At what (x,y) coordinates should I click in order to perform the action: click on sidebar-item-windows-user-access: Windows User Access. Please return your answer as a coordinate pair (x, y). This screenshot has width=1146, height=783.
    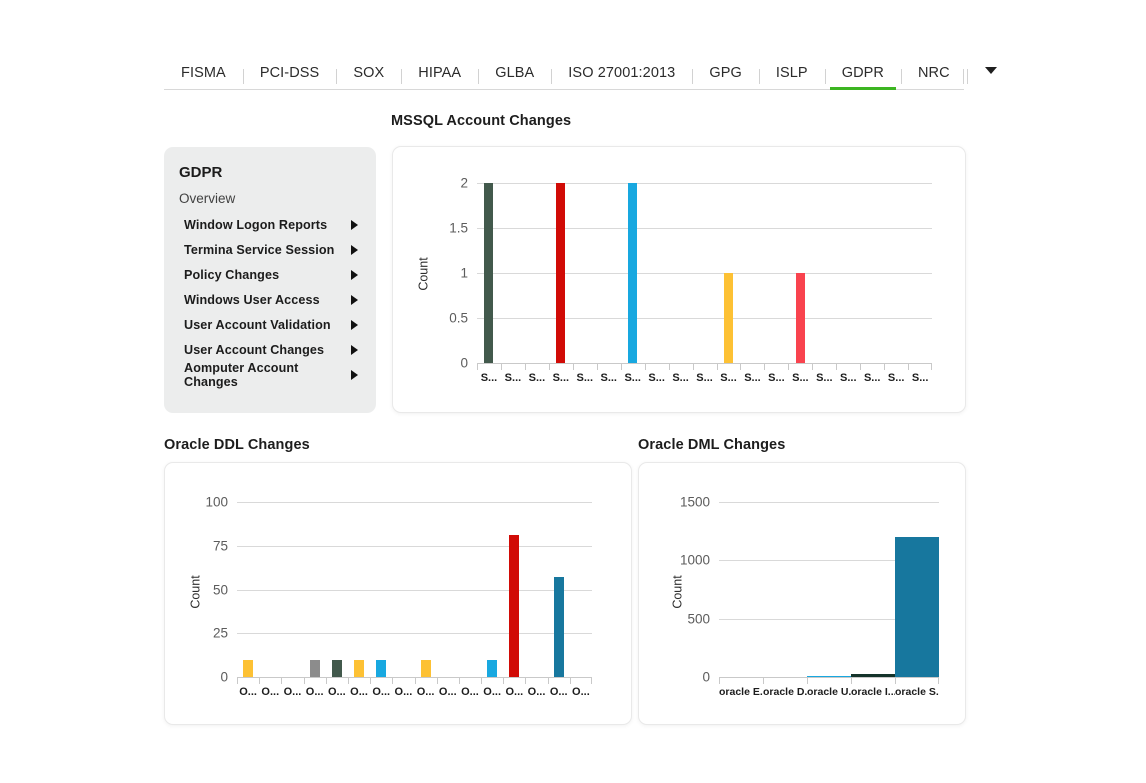
    Looking at the image, I should click on (270, 299).